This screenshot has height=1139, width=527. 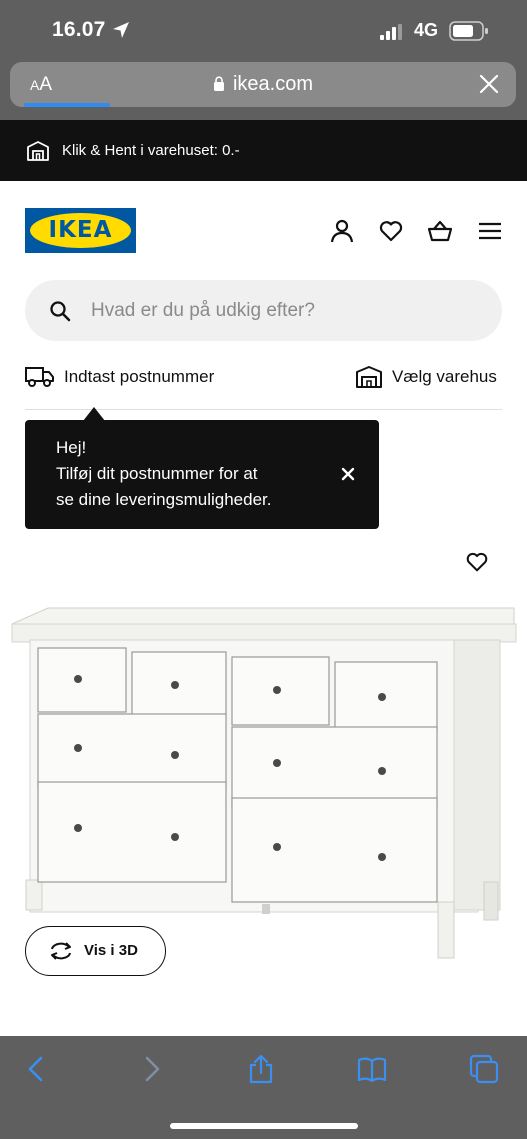 I want to click on lock-icon, so click(x=218, y=83).